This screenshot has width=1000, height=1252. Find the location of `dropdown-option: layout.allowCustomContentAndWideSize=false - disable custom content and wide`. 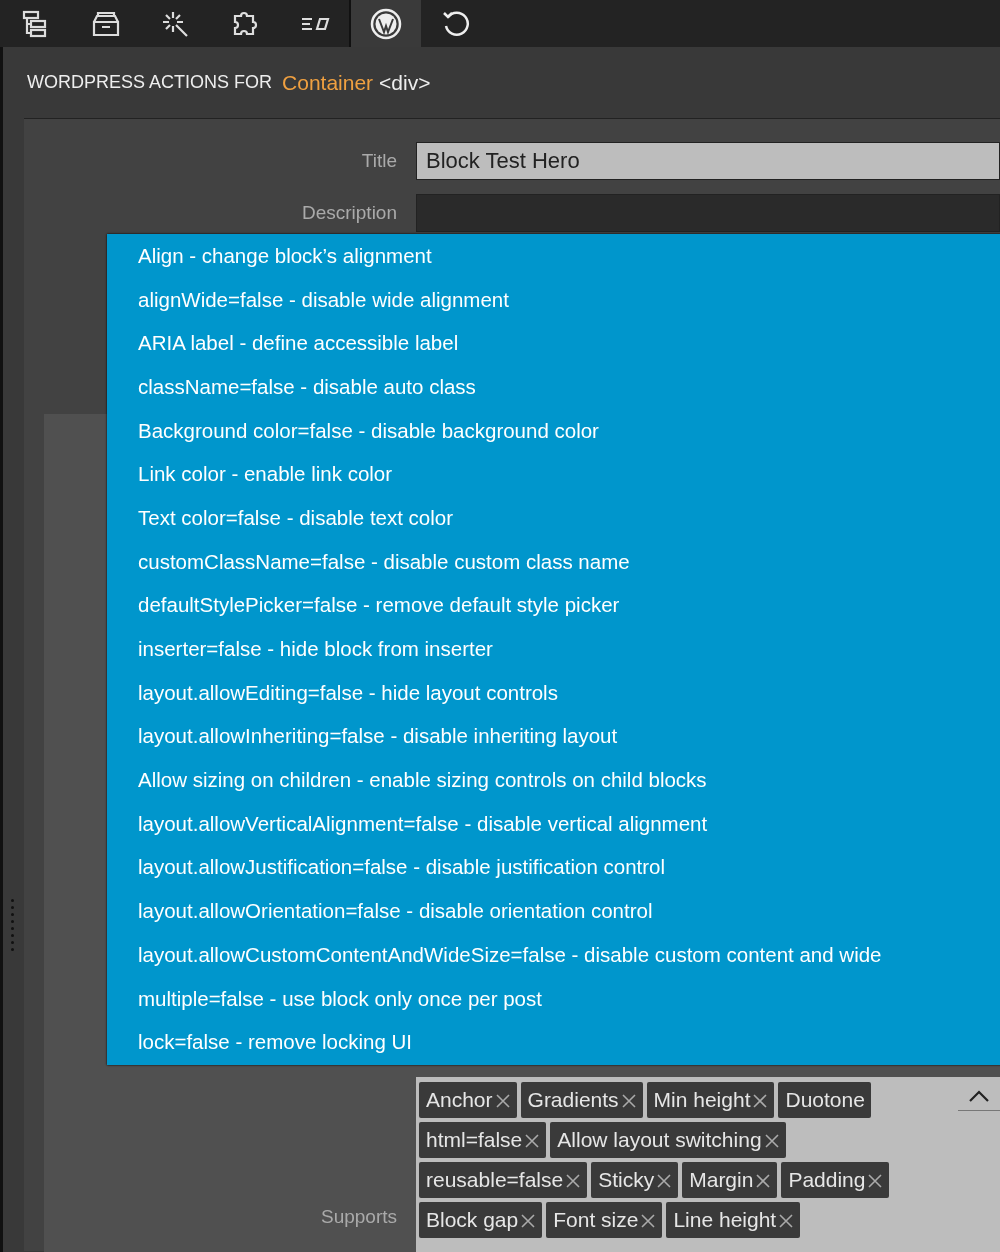

dropdown-option: layout.allowCustomContentAndWideSize=false - disable custom content and wide is located at coordinates (569, 955).